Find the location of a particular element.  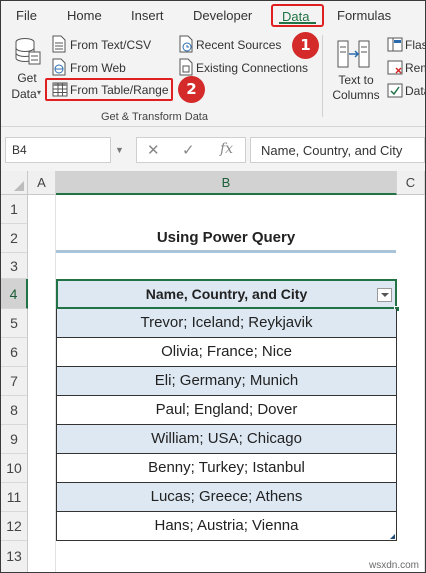

tab-data: Data is located at coordinates (297, 15).